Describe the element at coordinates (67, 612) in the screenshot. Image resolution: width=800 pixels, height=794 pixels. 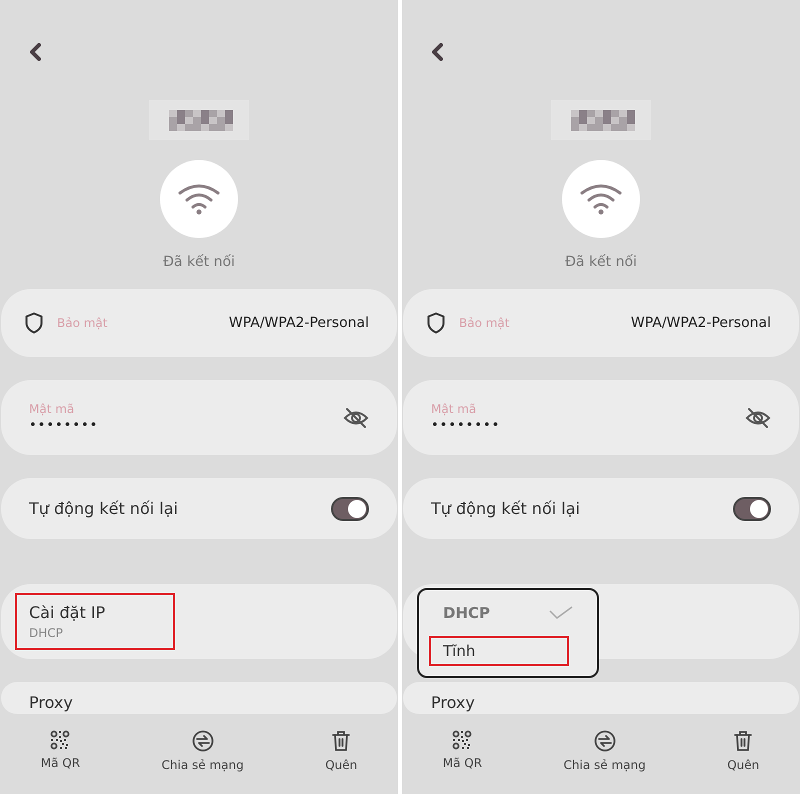
I see `ip-settings-title: Cài đặt IP` at that location.